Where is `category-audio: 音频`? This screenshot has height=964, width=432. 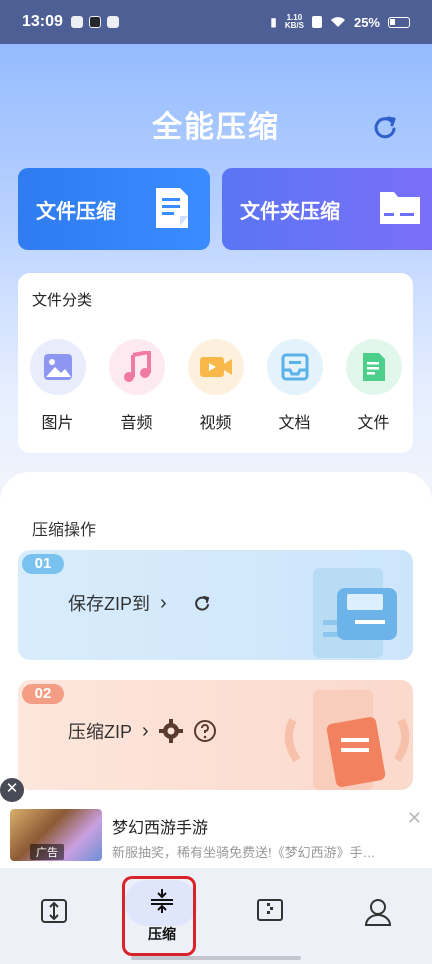 category-audio: 音频 is located at coordinates (136, 386).